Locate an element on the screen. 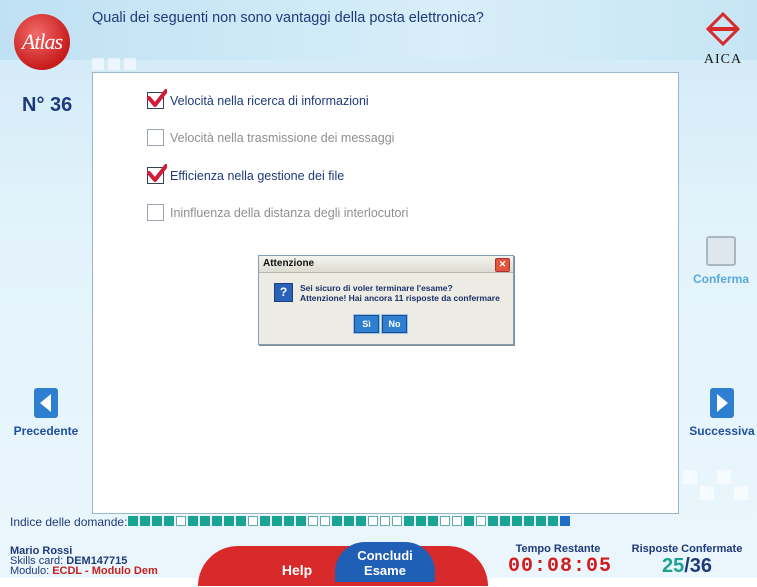 The width and height of the screenshot is (757, 587). module-value: ECDL - Modulo Dem is located at coordinates (105, 571).